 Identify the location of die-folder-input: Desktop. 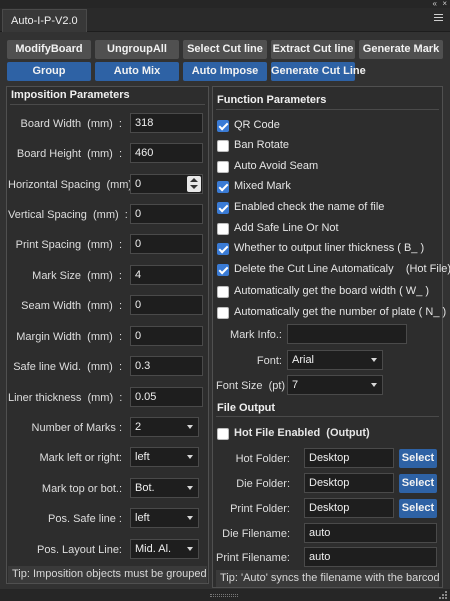
(349, 483).